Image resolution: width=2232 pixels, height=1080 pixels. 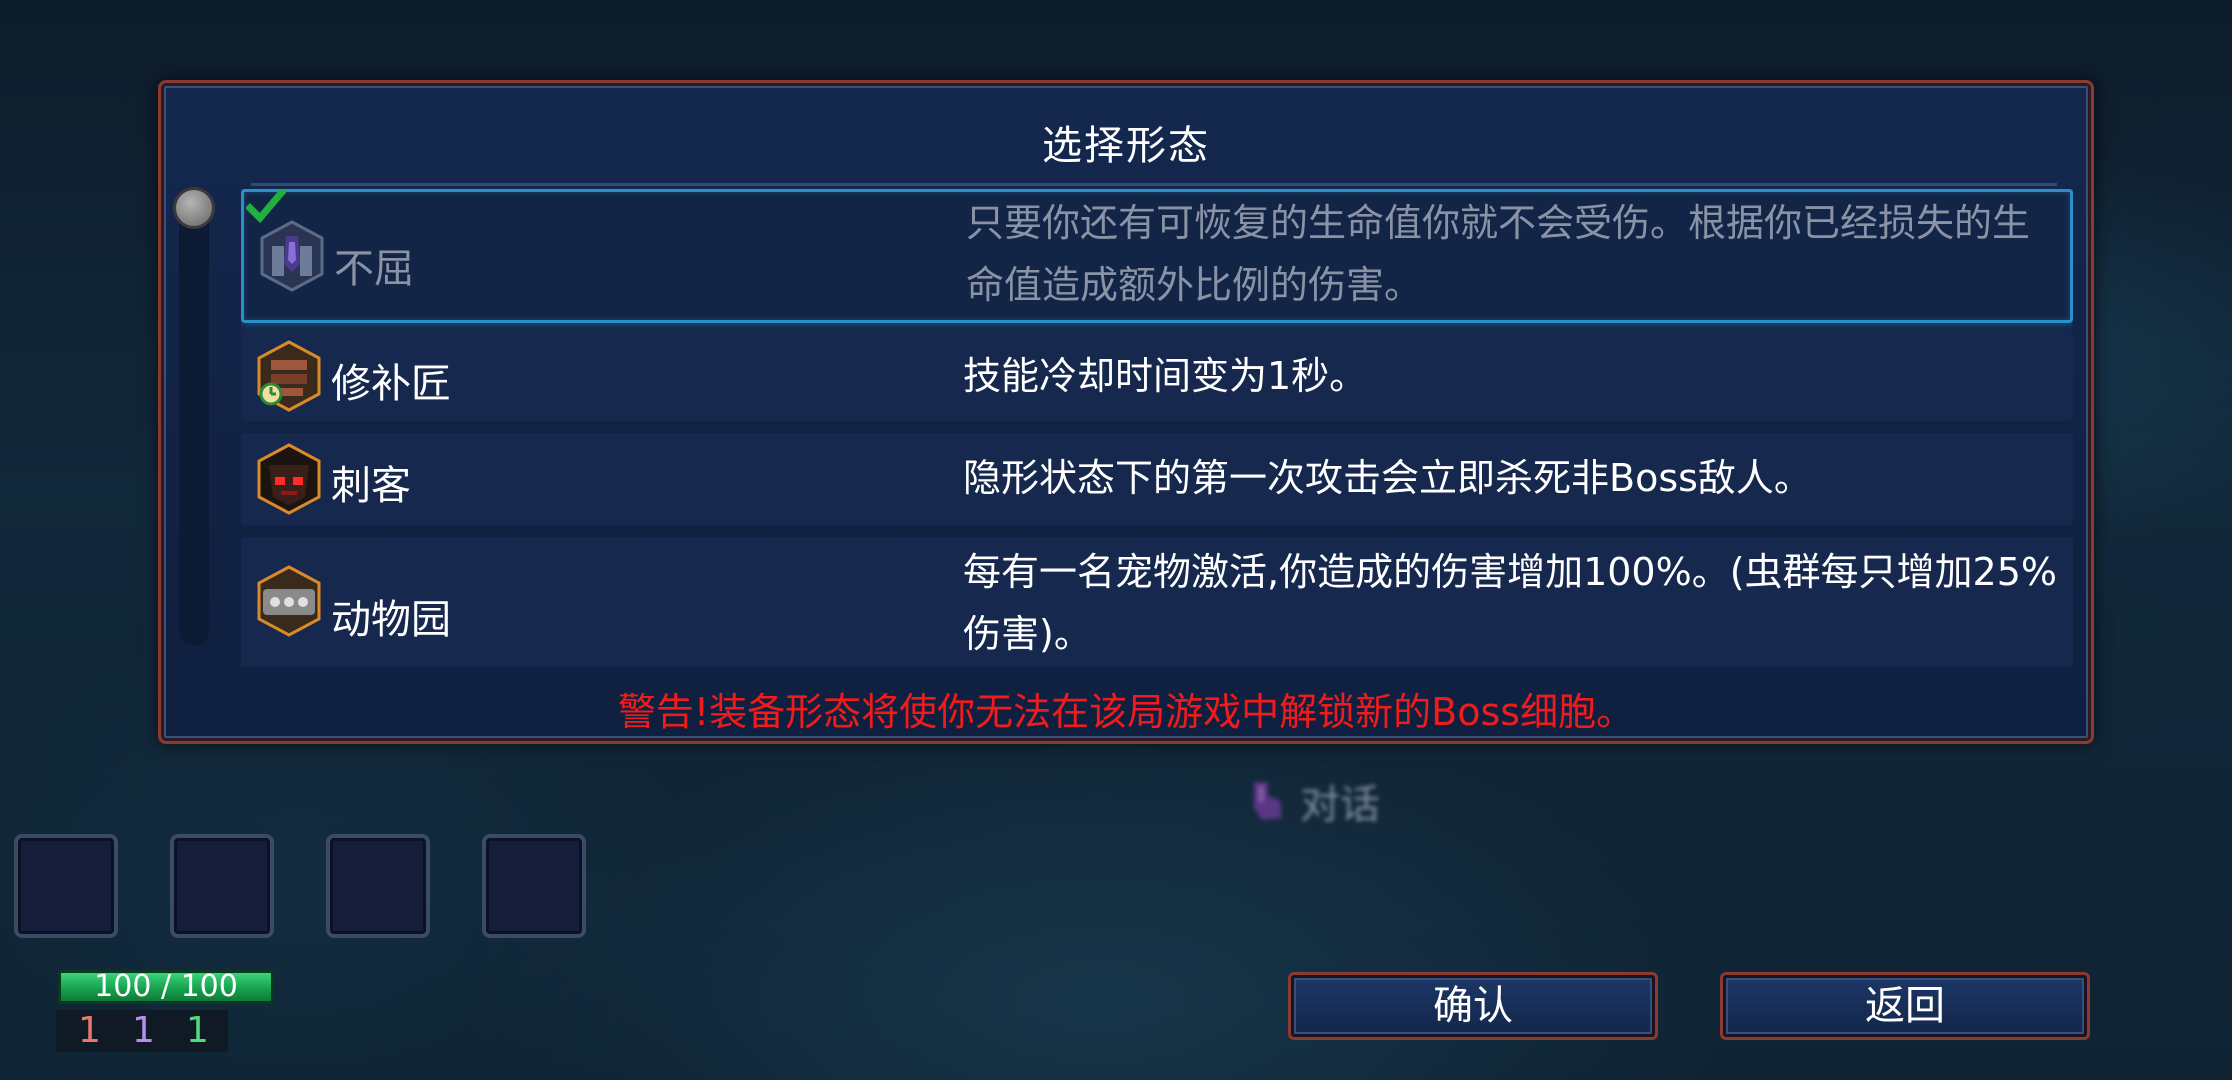 What do you see at coordinates (289, 376) in the screenshot?
I see `tinkerer-icon` at bounding box center [289, 376].